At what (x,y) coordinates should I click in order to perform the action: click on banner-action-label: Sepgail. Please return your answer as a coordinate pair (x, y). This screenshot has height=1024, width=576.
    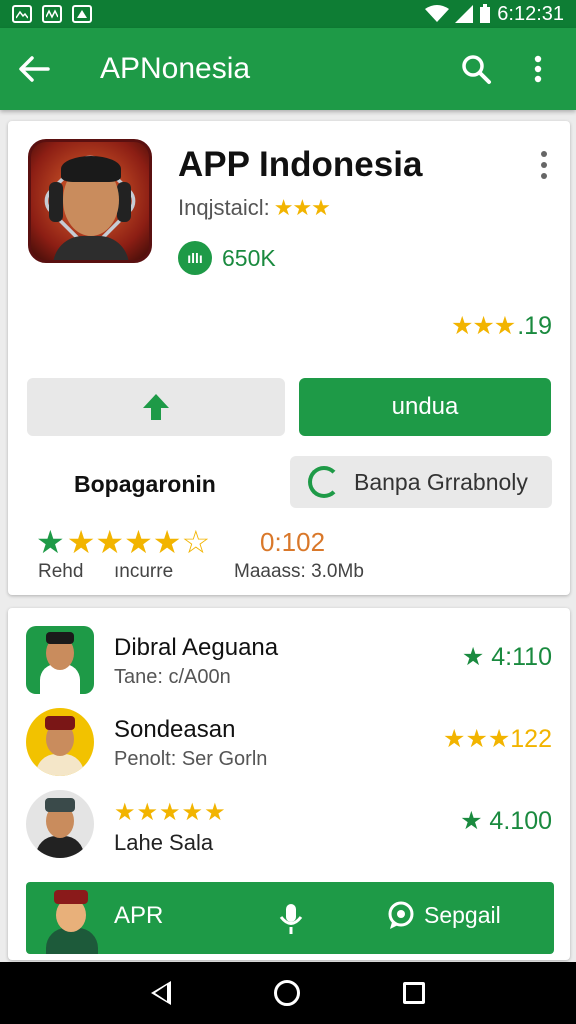
    Looking at the image, I should click on (462, 914).